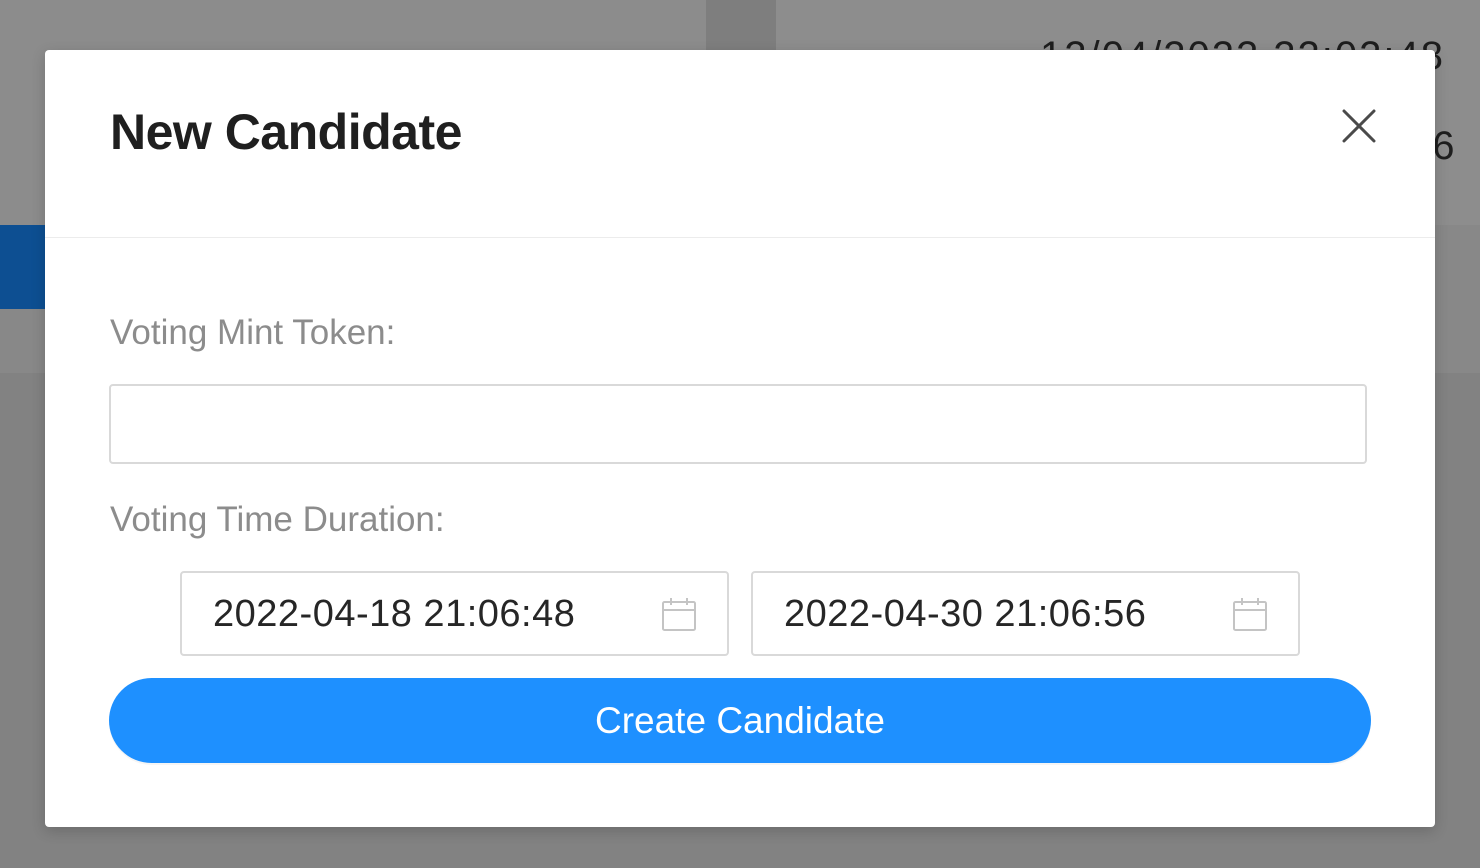 The width and height of the screenshot is (1480, 868). I want to click on close-button, so click(1359, 126).